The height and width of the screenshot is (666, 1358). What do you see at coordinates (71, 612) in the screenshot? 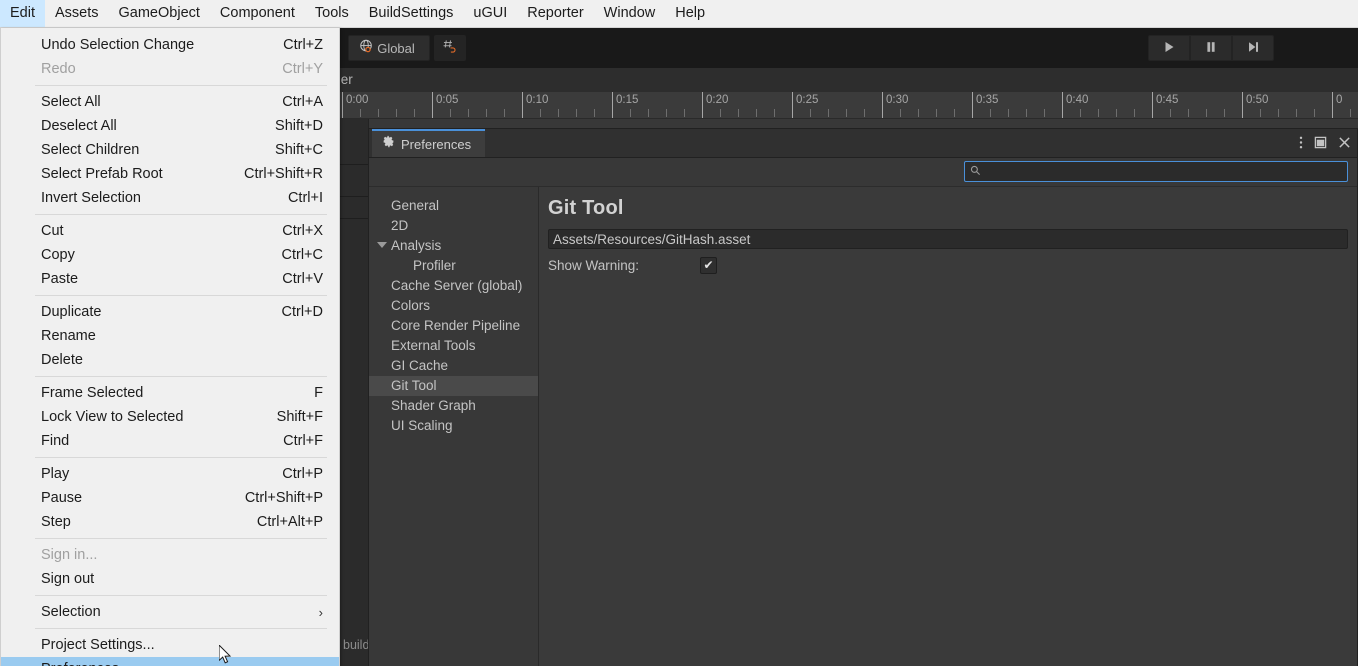
I see `menu-item-label: Selection` at bounding box center [71, 612].